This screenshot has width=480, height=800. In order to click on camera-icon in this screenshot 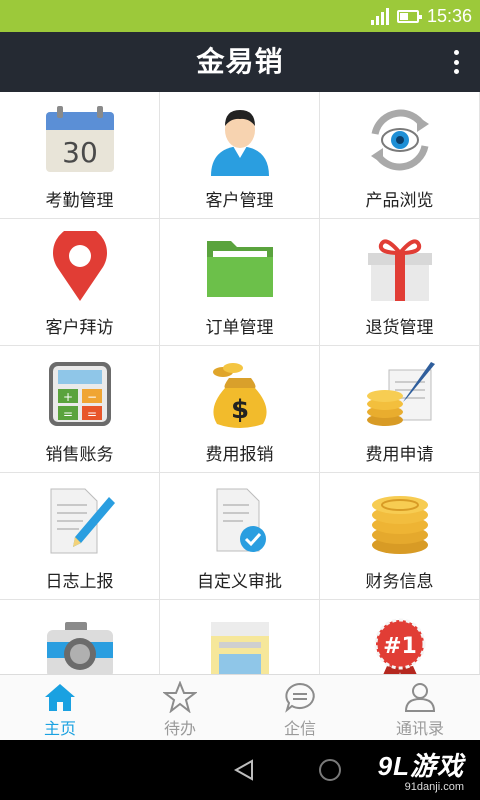, I will do `click(80, 648)`.